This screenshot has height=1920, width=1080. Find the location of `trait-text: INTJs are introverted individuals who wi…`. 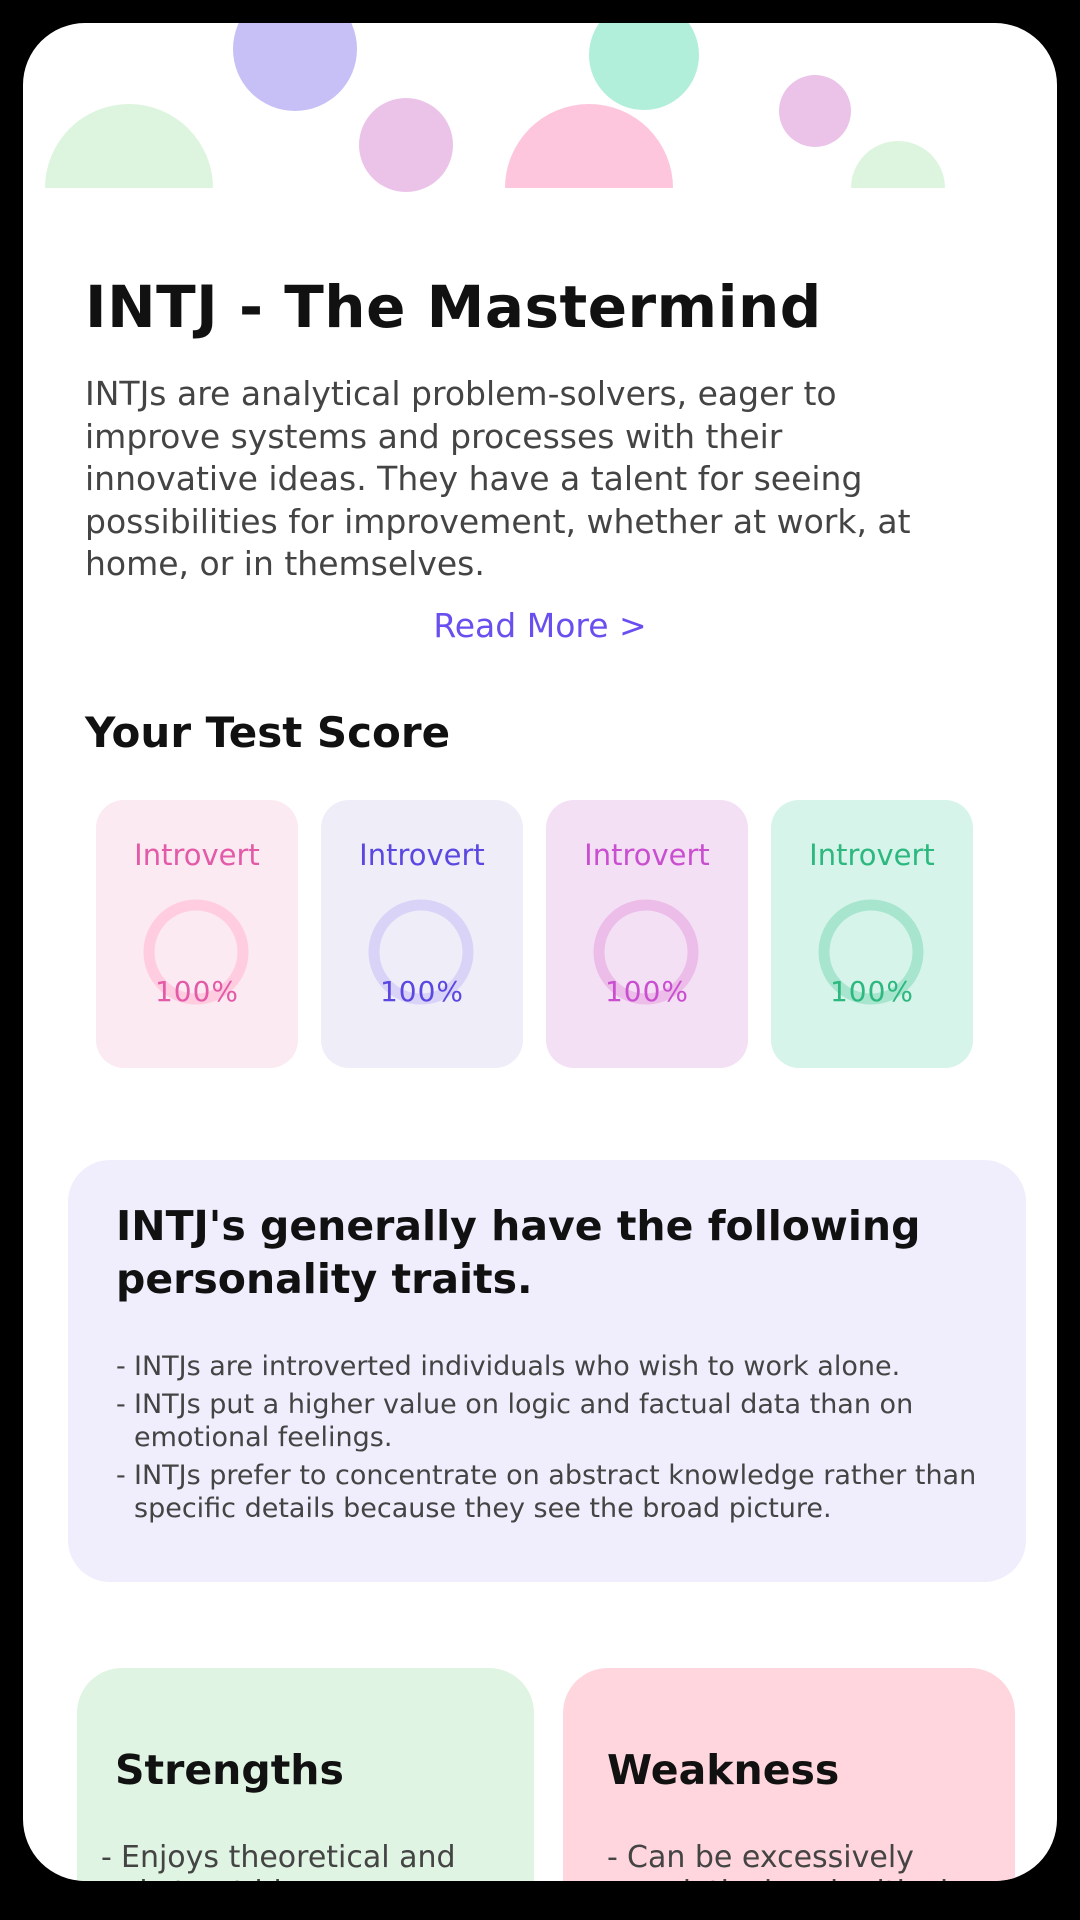

trait-text: INTJs are introverted individuals who wi… is located at coordinates (517, 1366).